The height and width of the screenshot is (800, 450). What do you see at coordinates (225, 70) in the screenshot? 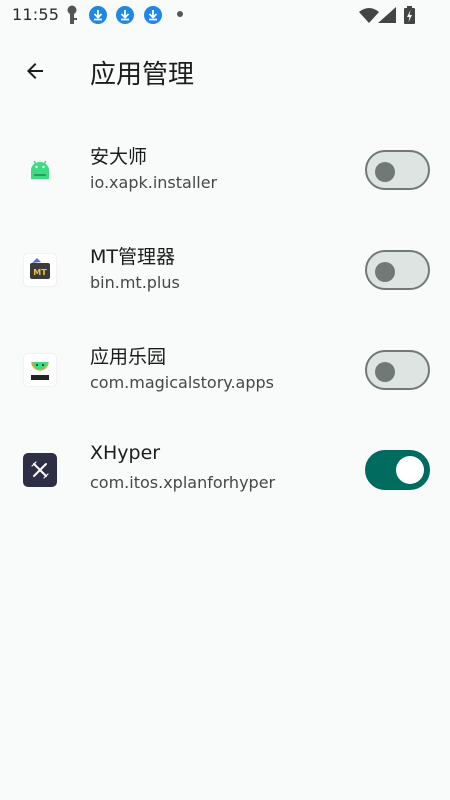
I see `app-bar: 应用管理` at bounding box center [225, 70].